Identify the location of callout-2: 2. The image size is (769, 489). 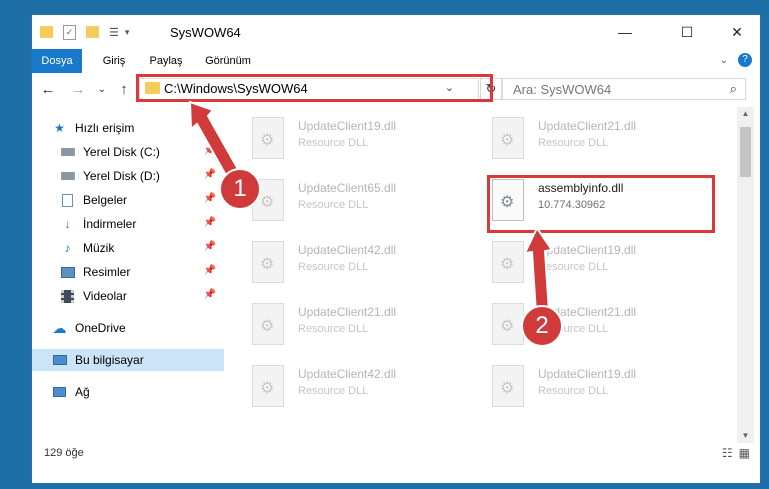
(542, 326).